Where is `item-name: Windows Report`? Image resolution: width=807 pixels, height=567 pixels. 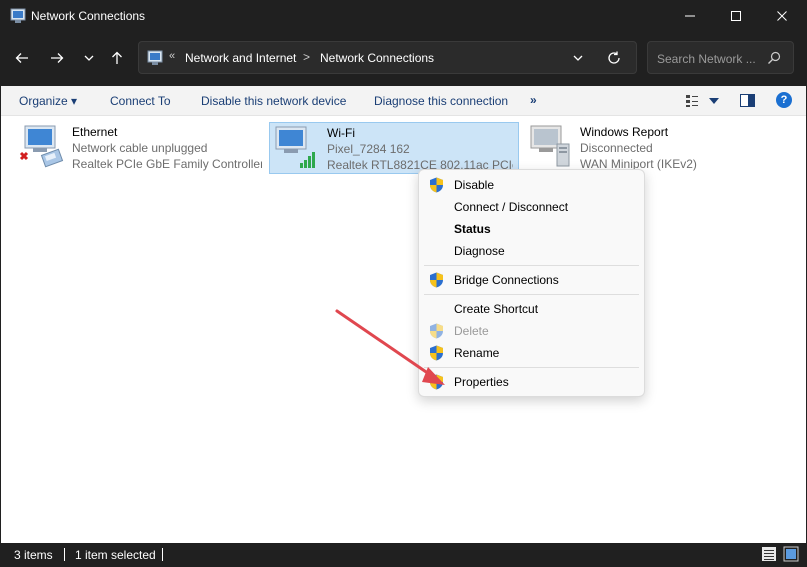 item-name: Windows Report is located at coordinates (624, 132).